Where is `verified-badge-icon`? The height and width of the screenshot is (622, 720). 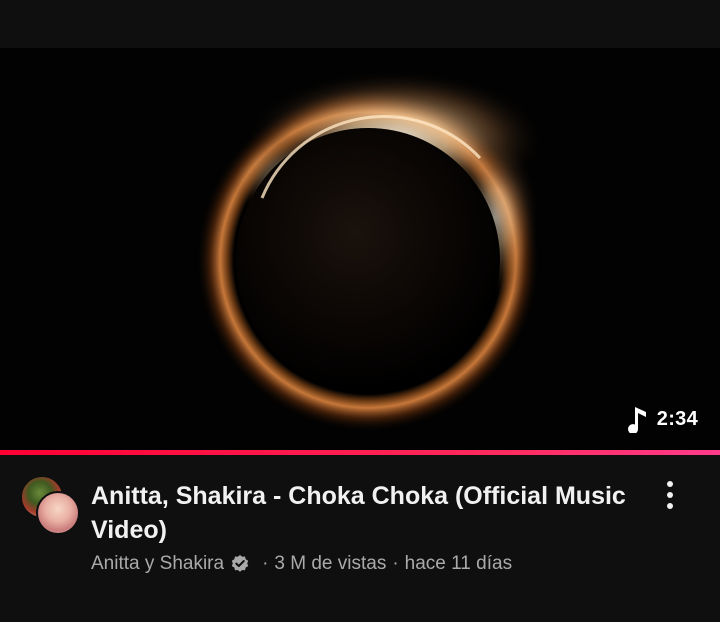
verified-badge-icon is located at coordinates (240, 563).